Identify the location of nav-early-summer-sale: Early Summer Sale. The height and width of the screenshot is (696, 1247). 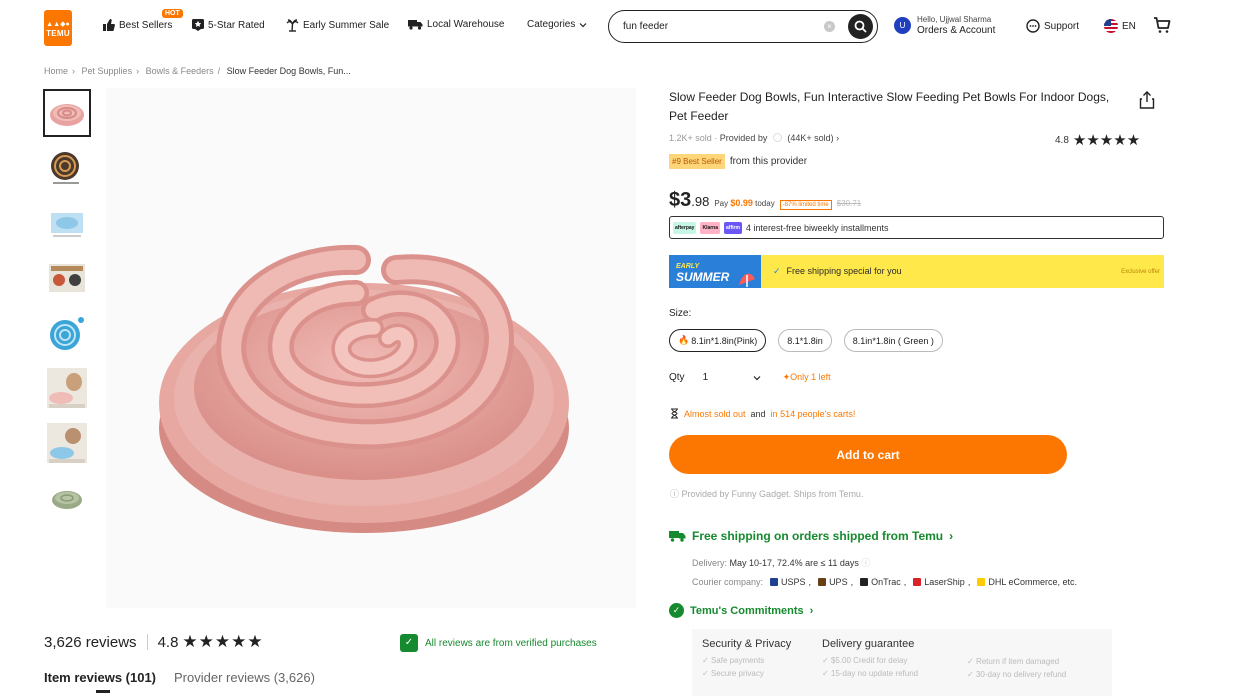
(337, 25).